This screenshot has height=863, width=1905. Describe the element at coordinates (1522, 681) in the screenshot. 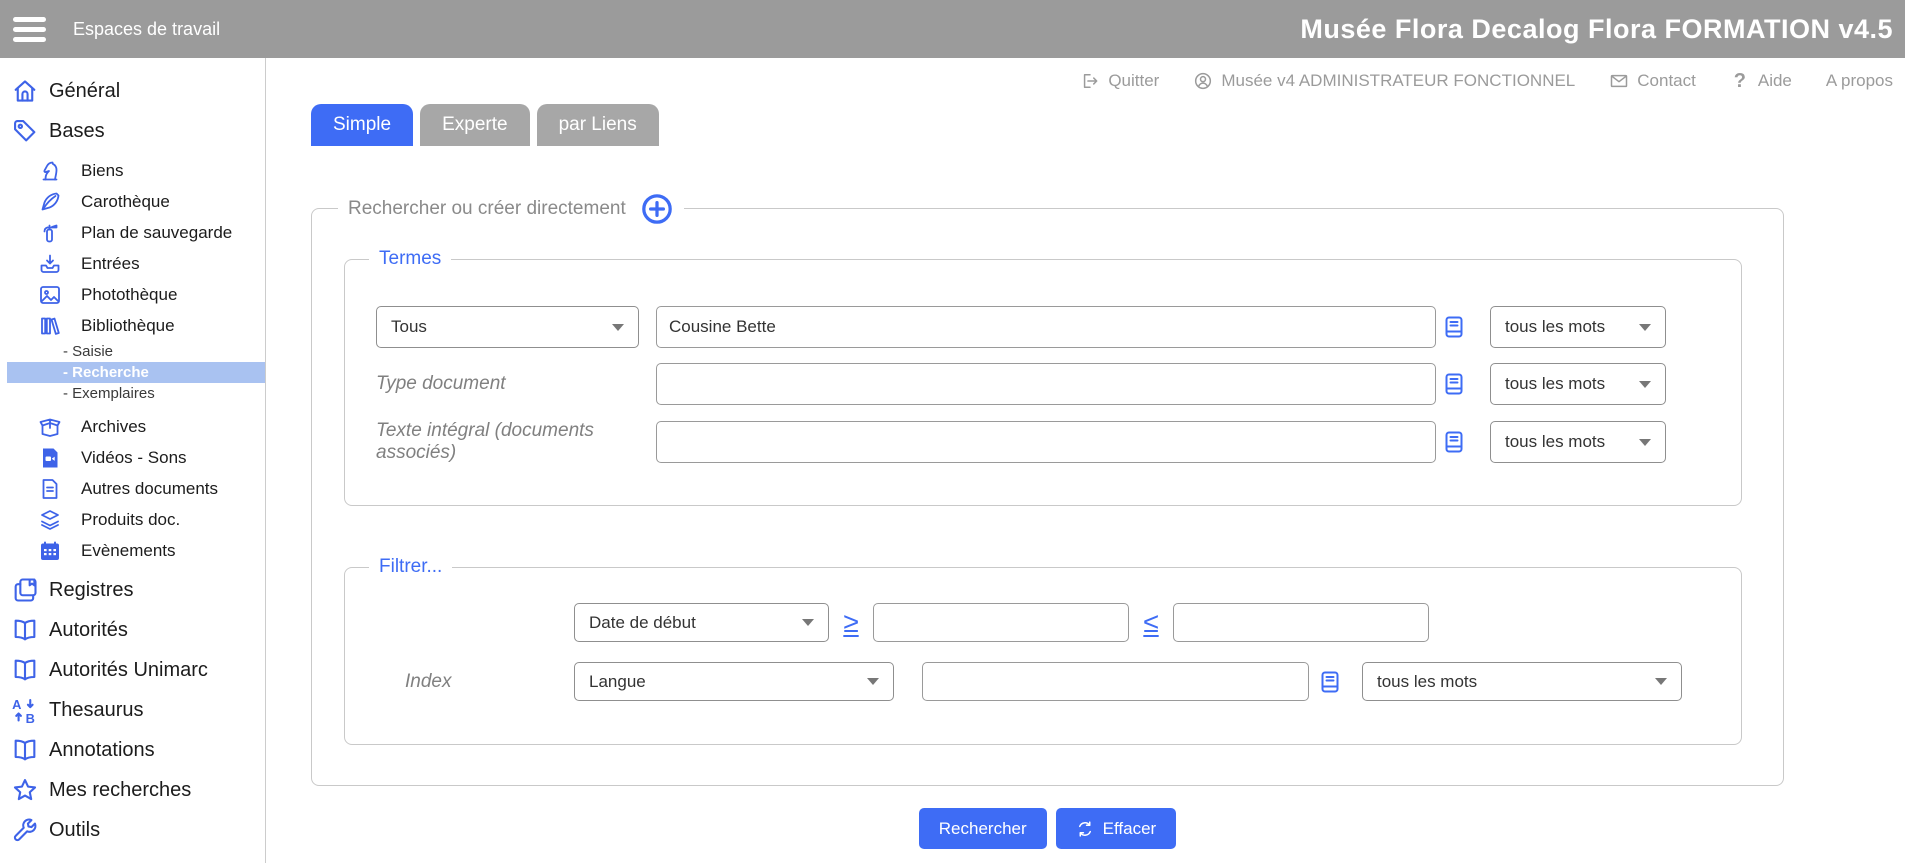

I see `mode-select-index: tous les mots` at that location.